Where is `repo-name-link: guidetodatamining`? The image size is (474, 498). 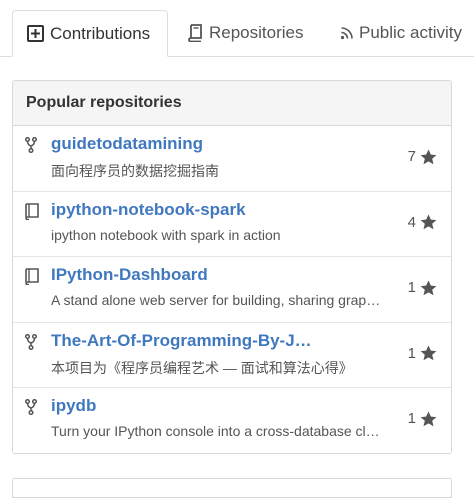
repo-name-link: guidetodatamining is located at coordinates (127, 144).